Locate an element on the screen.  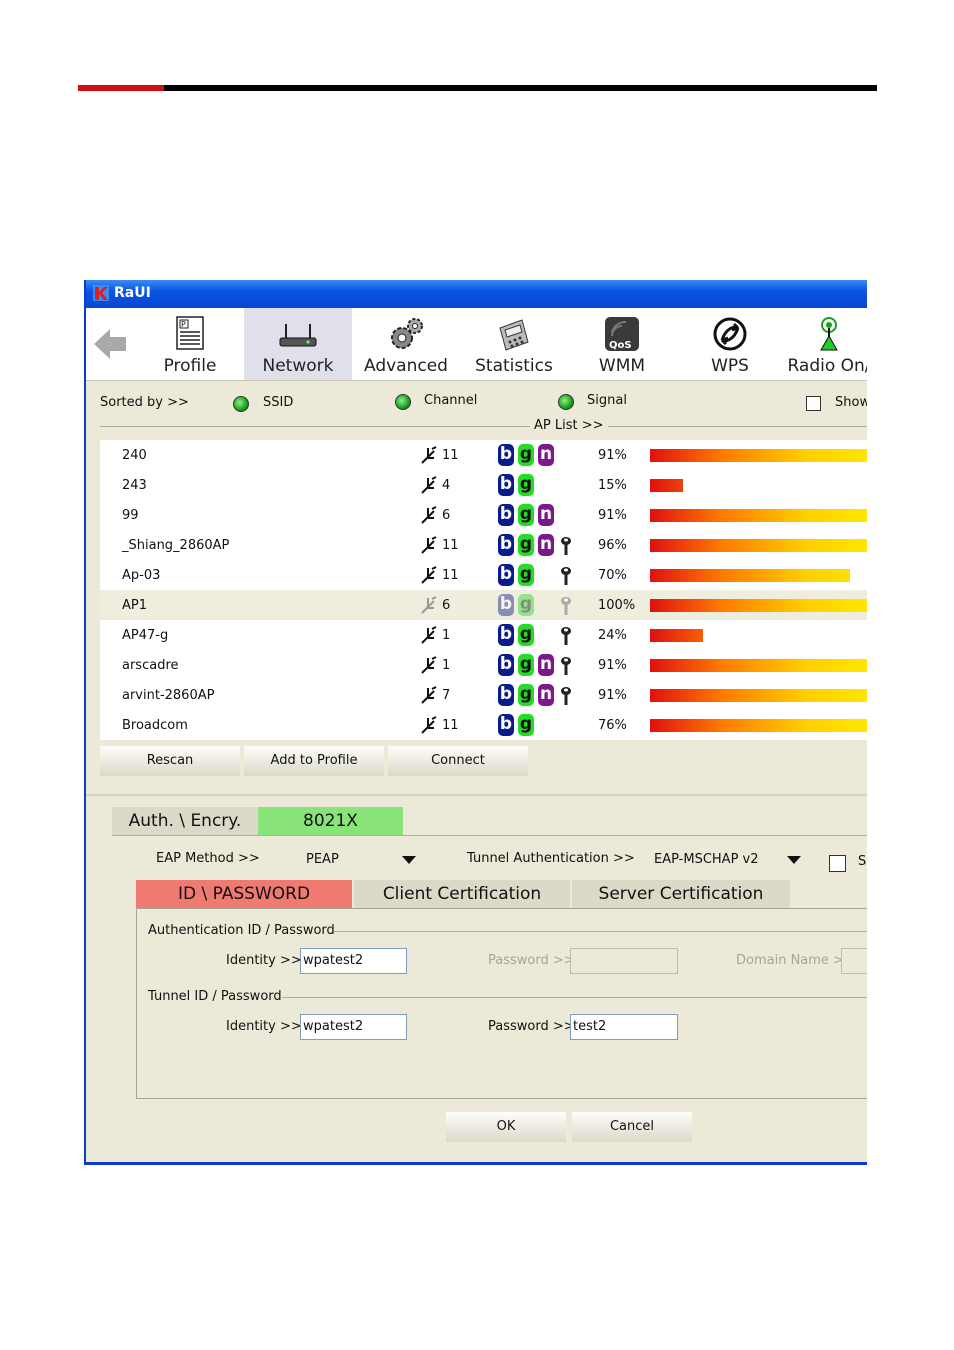
ap-channel: 6 is located at coordinates (450, 515).